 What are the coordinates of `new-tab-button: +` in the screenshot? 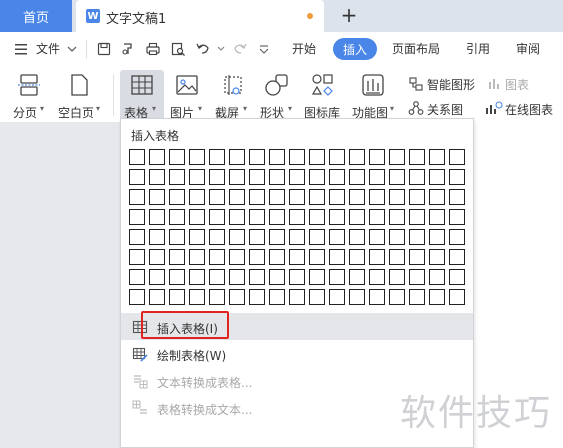 It's located at (349, 15).